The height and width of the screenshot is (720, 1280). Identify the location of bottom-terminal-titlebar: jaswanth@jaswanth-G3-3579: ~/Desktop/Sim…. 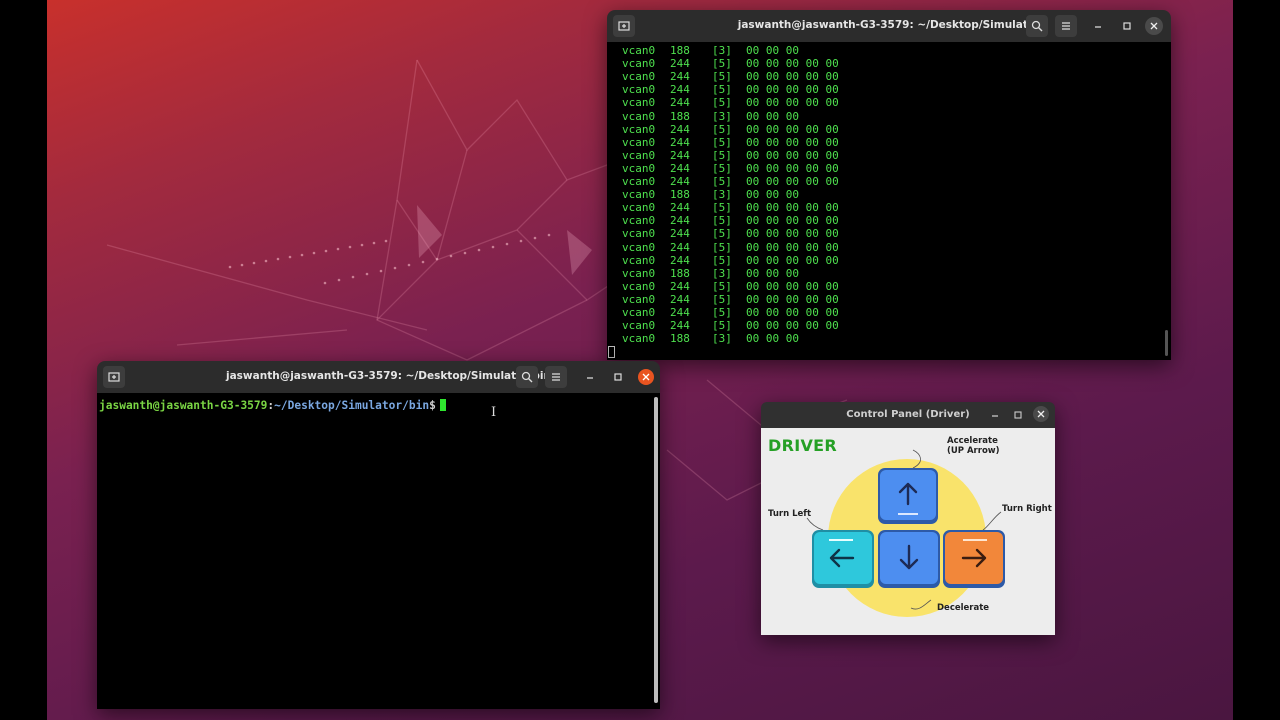
(378, 377).